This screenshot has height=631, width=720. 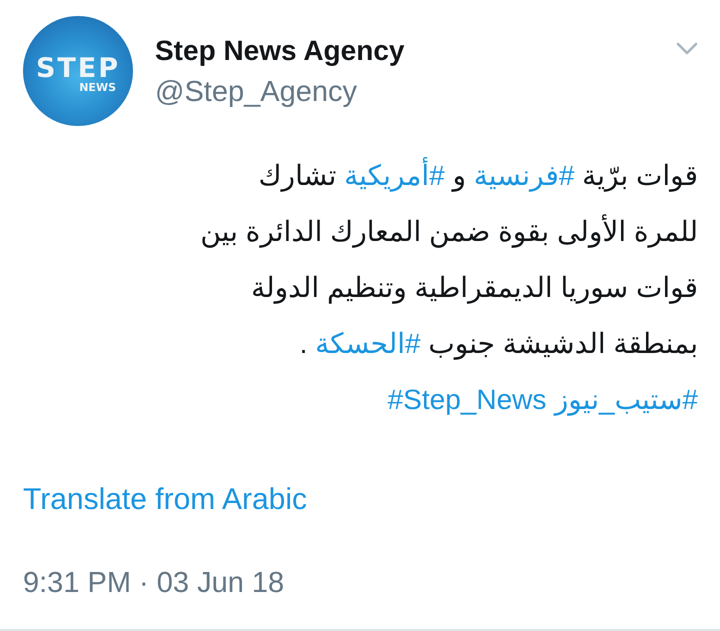 I want to click on logo-subtitle: NEWS, so click(x=97, y=88).